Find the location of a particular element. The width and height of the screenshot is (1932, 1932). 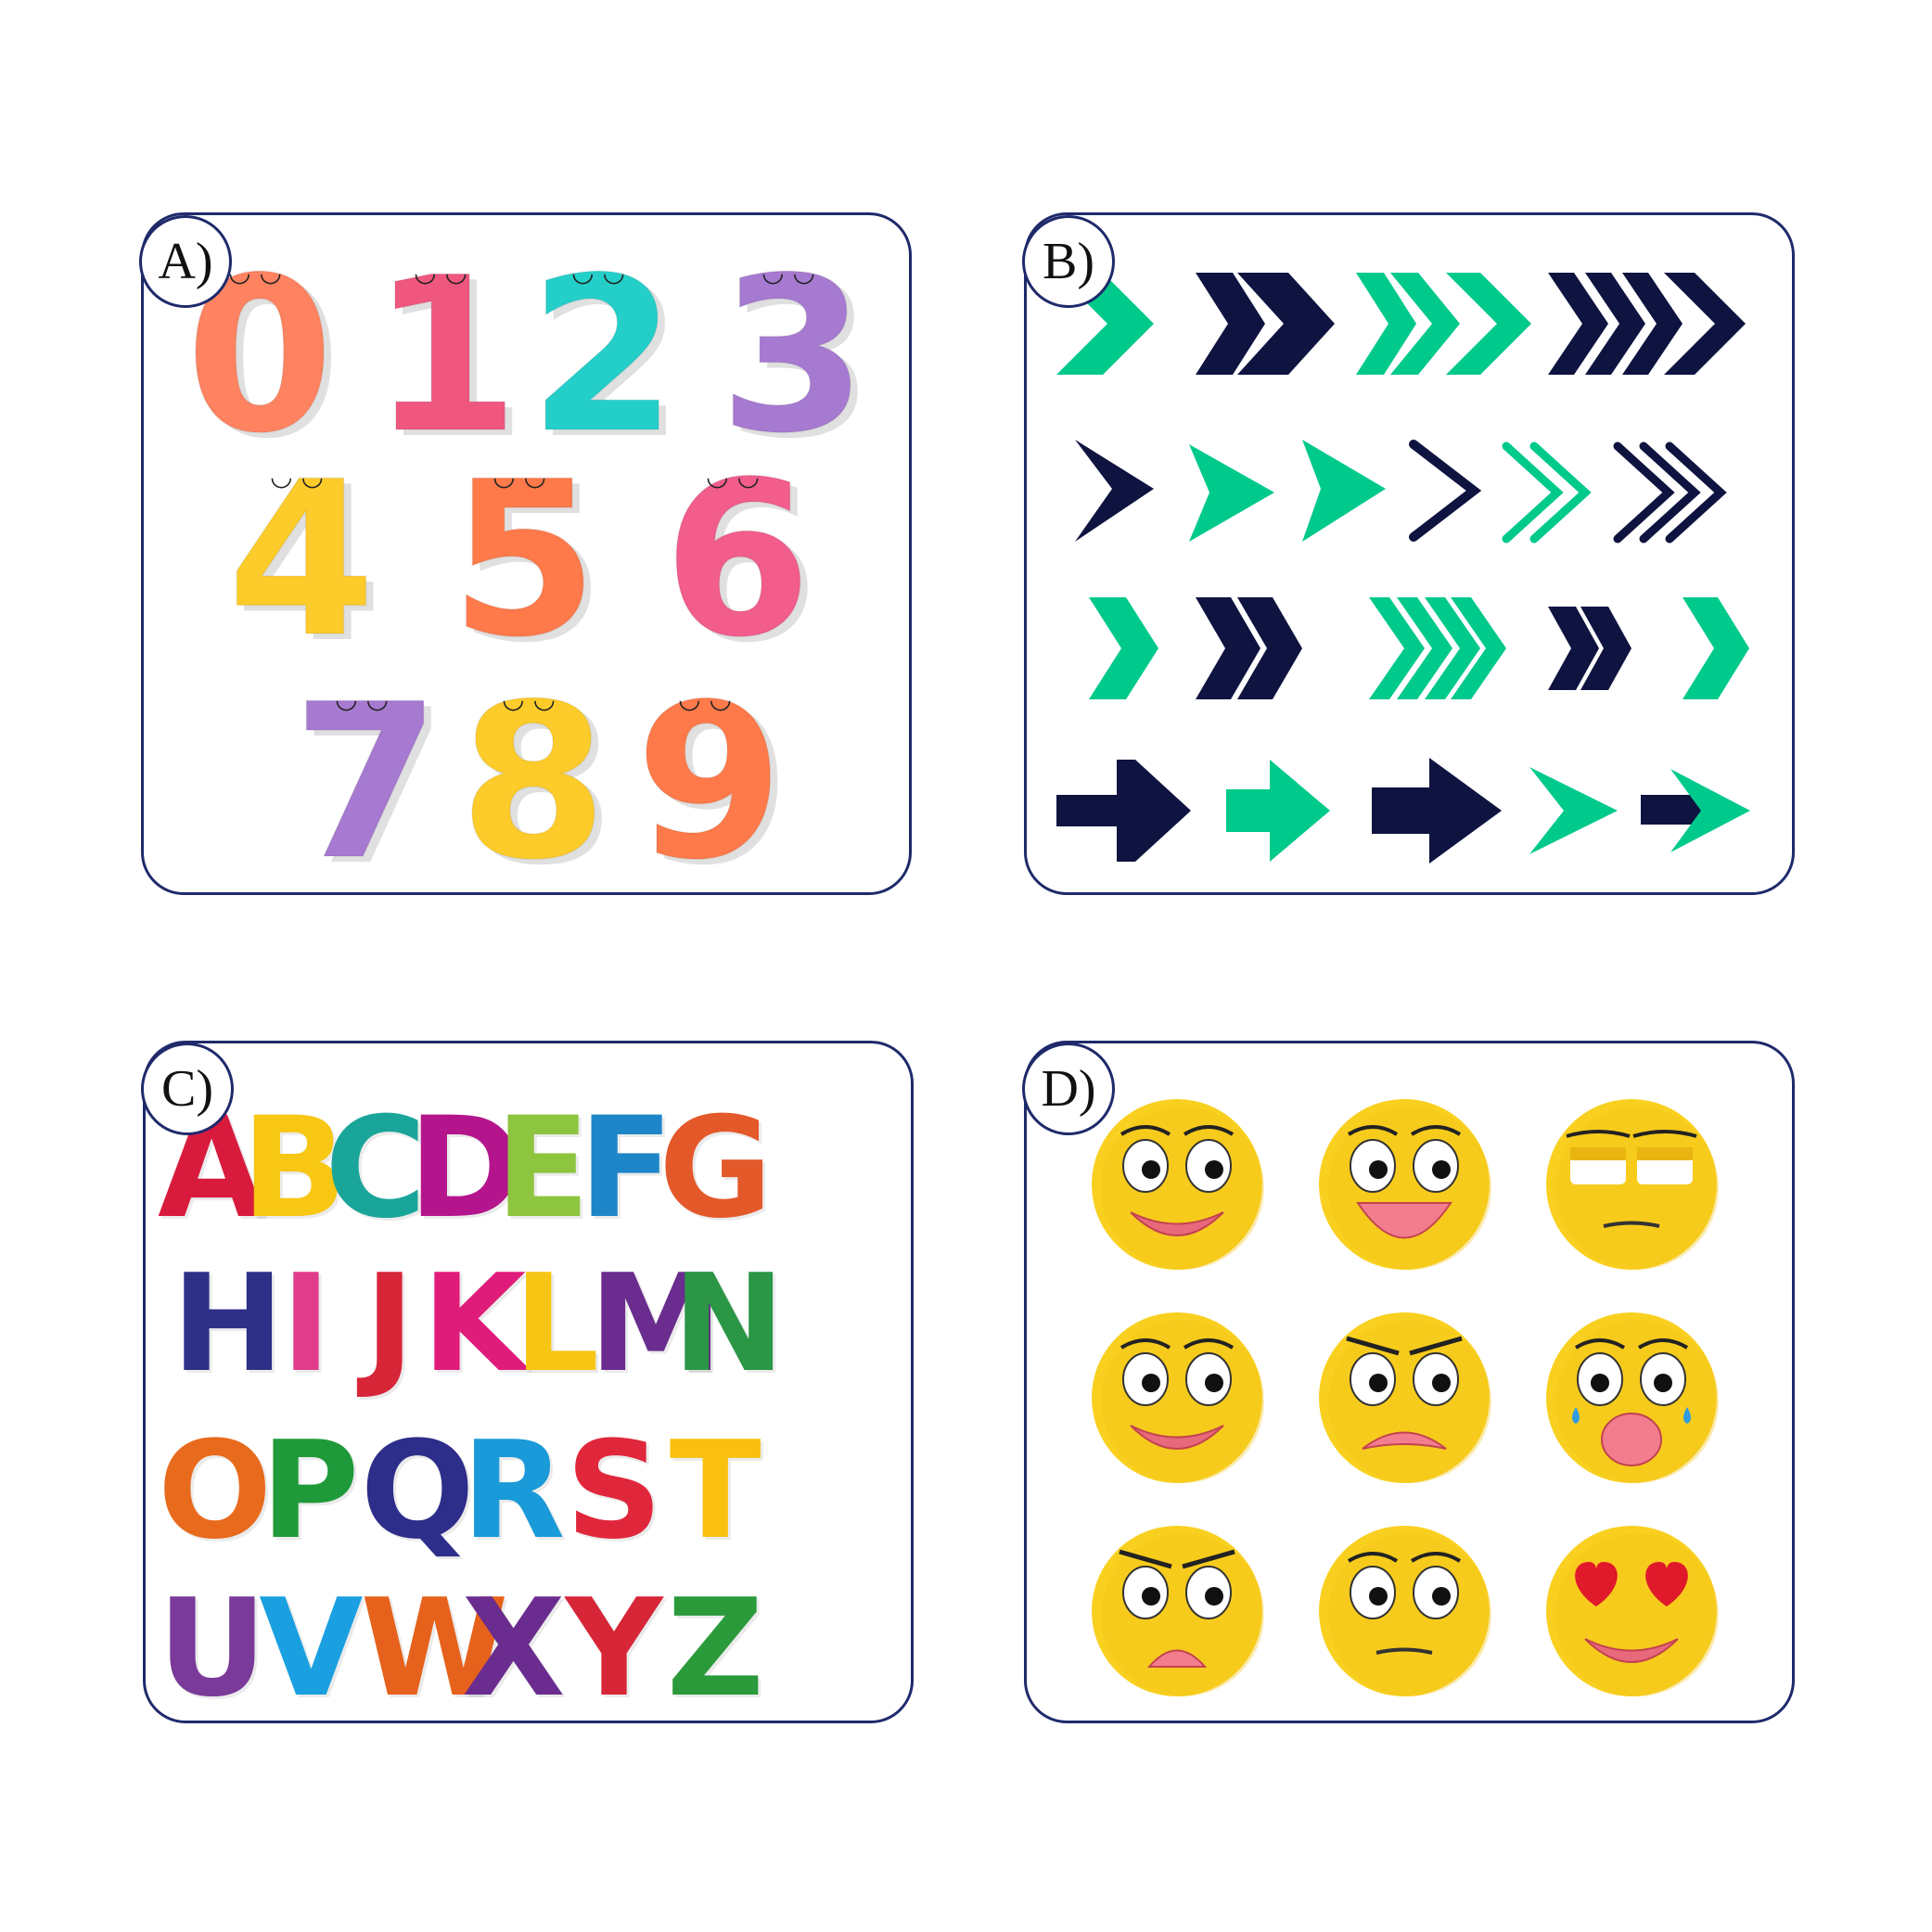

thin-chevron-icon is located at coordinates (1114, 491).